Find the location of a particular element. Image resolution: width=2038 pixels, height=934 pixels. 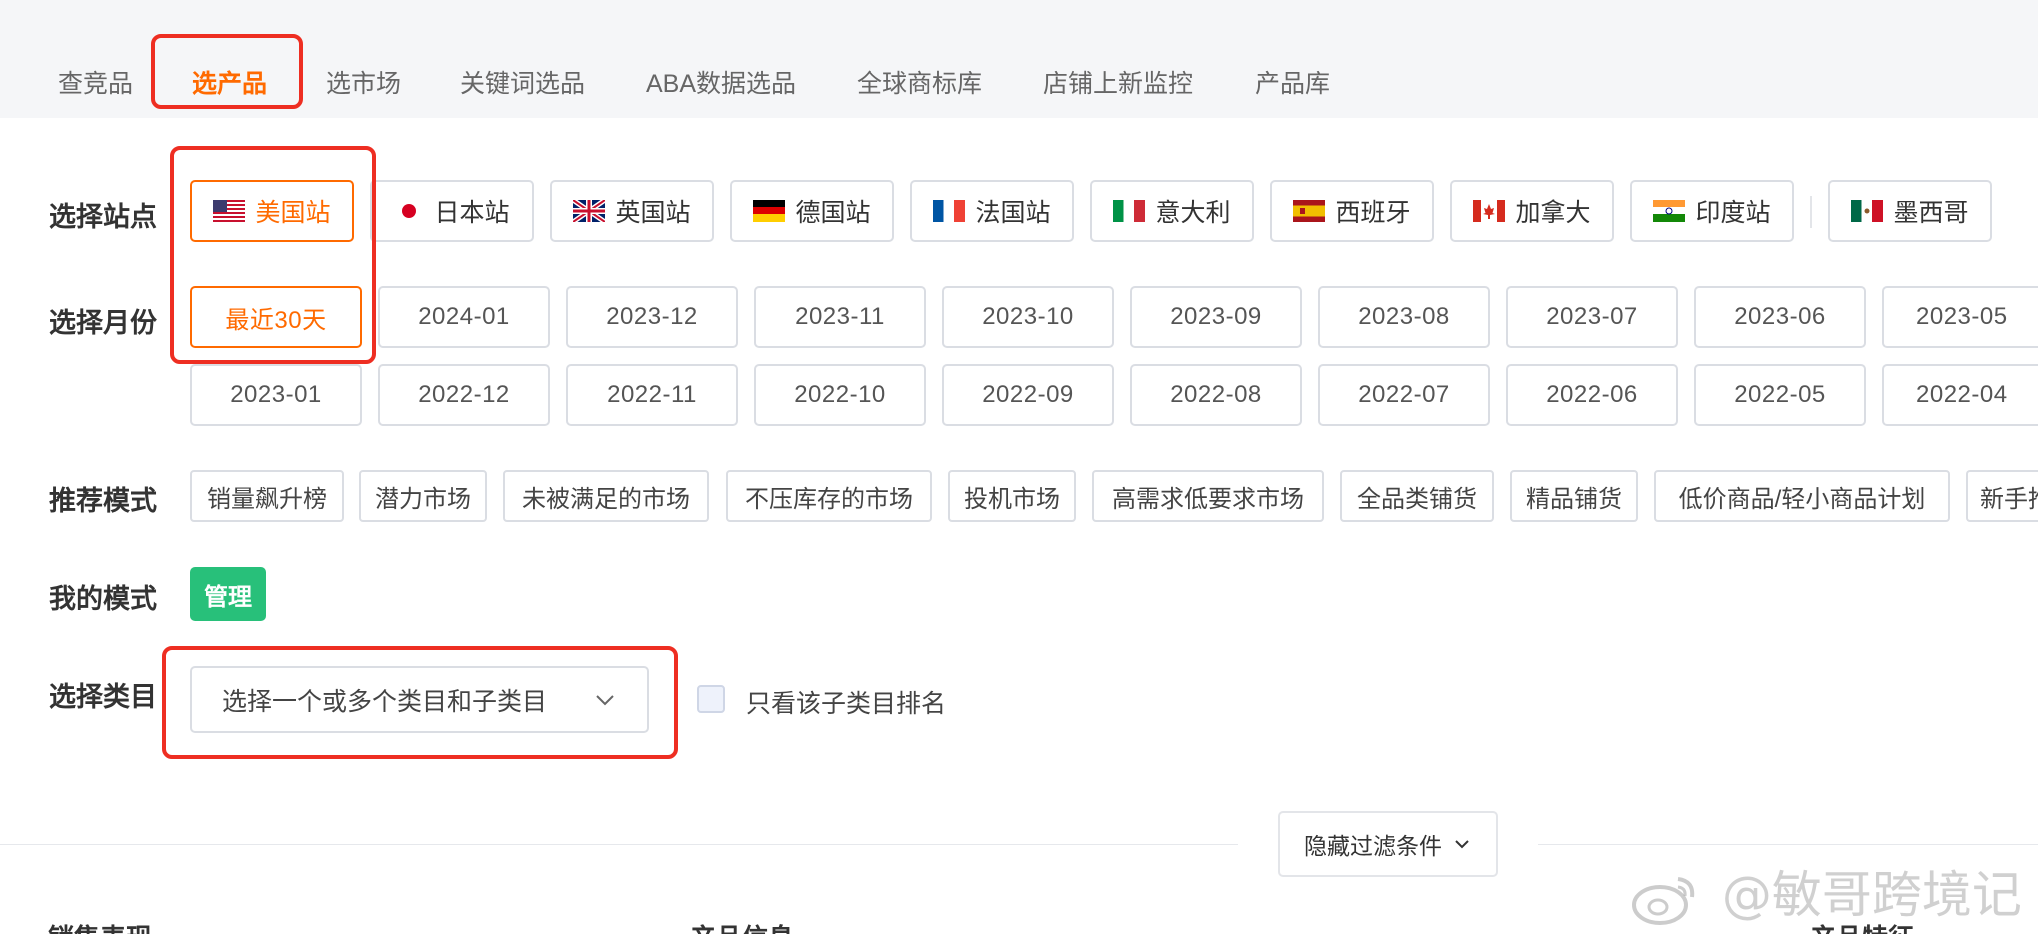

watermark: @敏哥跨境记 is located at coordinates (1826, 891).